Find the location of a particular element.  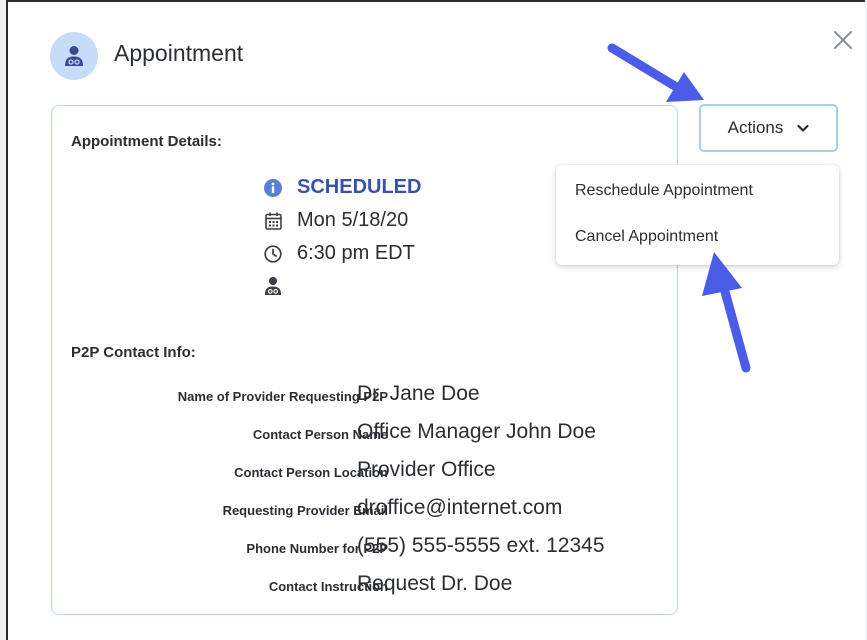

contact-row: Contact Person Location Provider Office is located at coordinates (360, 473).